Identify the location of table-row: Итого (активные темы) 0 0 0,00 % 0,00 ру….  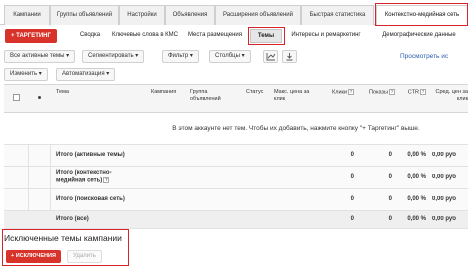
(236, 156).